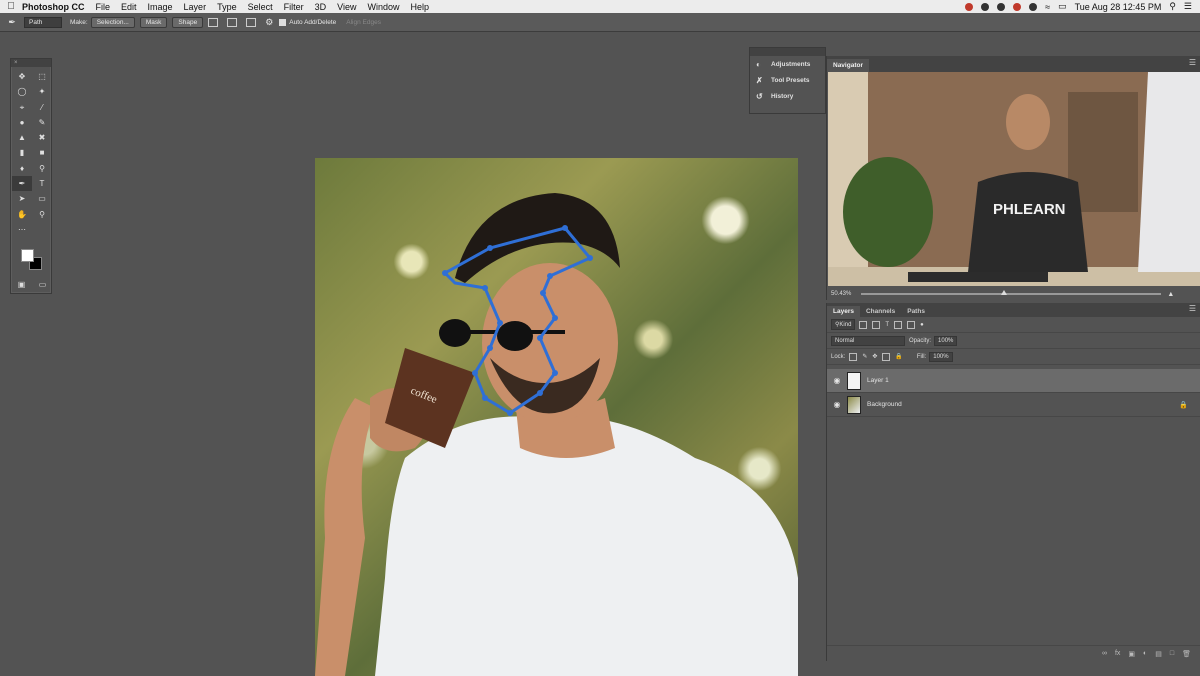  I want to click on quick-mask-icon: ▣, so click(22, 284).